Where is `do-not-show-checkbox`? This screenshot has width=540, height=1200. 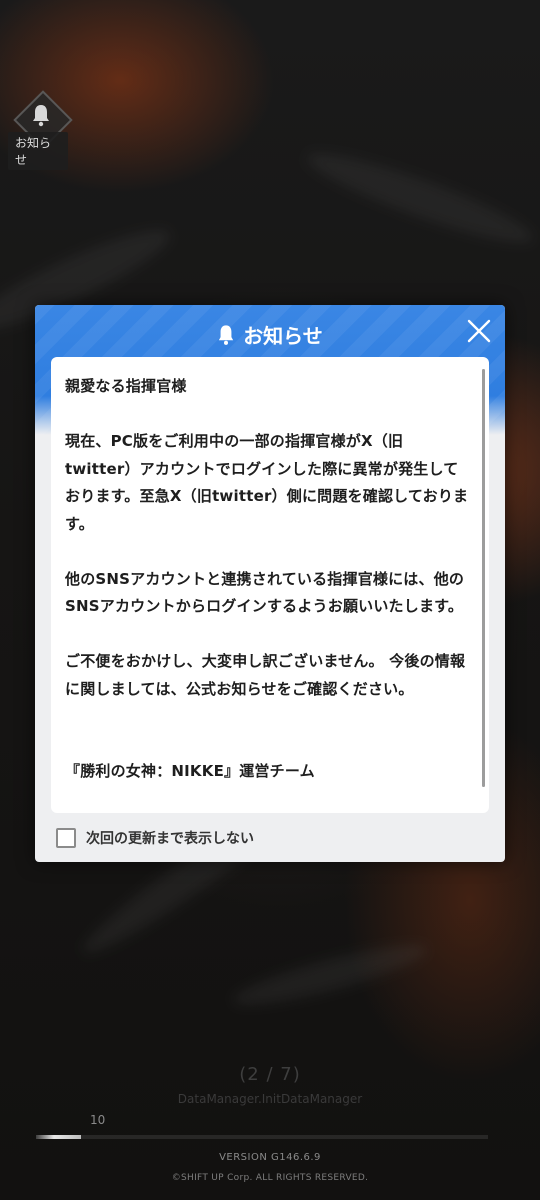 do-not-show-checkbox is located at coordinates (66, 838).